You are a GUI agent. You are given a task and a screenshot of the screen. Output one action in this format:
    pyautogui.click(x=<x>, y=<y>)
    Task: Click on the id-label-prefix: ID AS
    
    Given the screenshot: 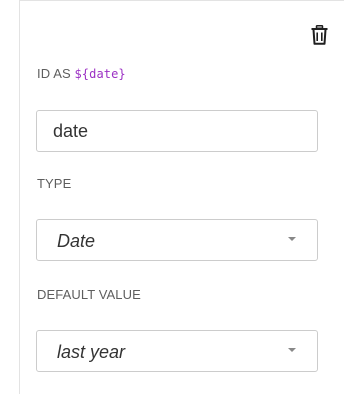 What is the action you would take?
    pyautogui.click(x=54, y=73)
    